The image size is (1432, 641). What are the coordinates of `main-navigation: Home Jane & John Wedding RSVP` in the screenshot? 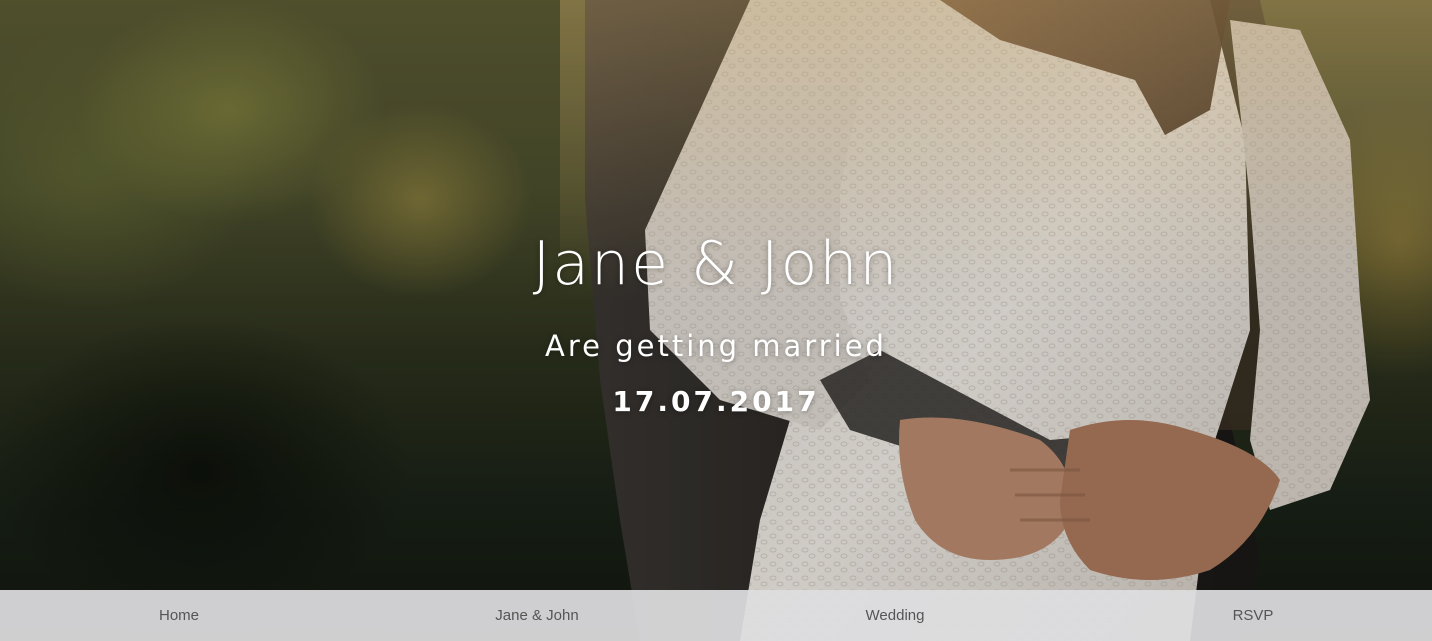 It's located at (716, 615).